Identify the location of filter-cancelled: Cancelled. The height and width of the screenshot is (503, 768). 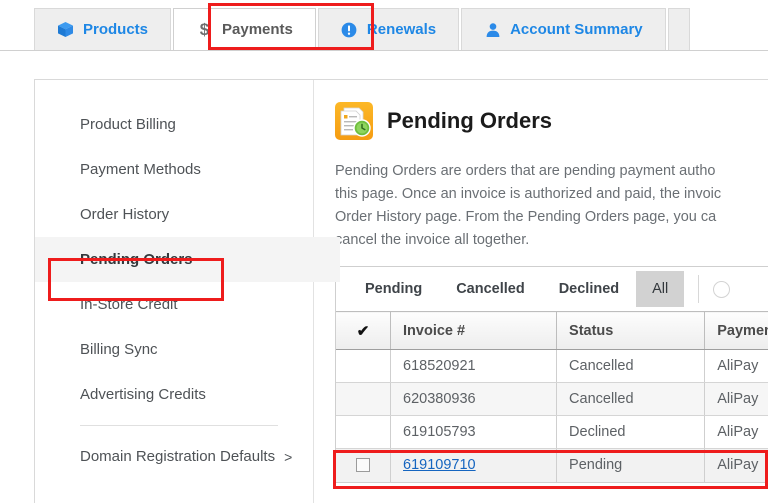
(490, 289).